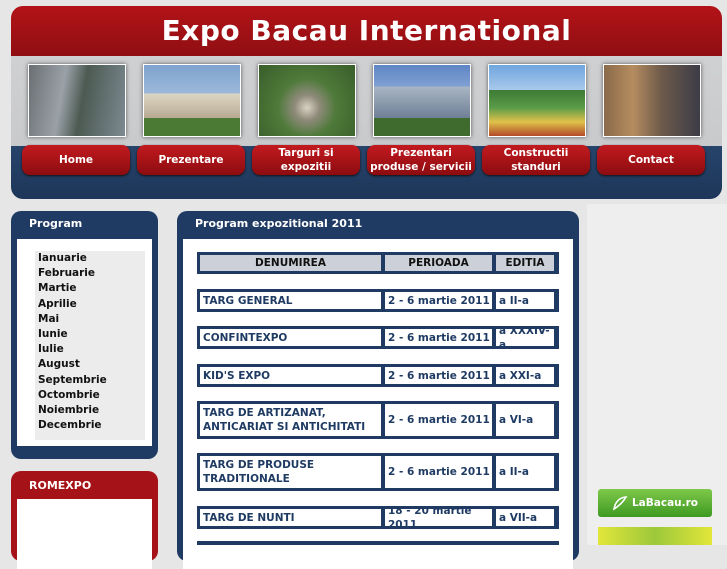  I want to click on table-header-row: DENUMIREA PERIOADA EDITIA, so click(378, 263).